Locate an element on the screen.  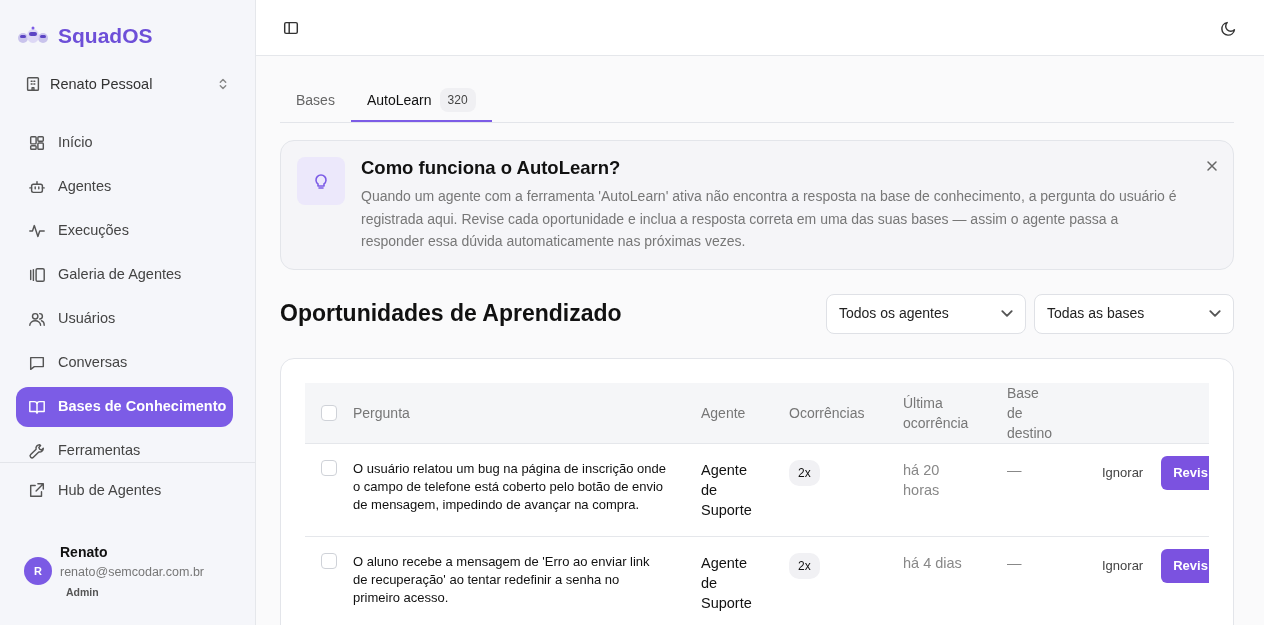
wrench-icon is located at coordinates (37, 451).